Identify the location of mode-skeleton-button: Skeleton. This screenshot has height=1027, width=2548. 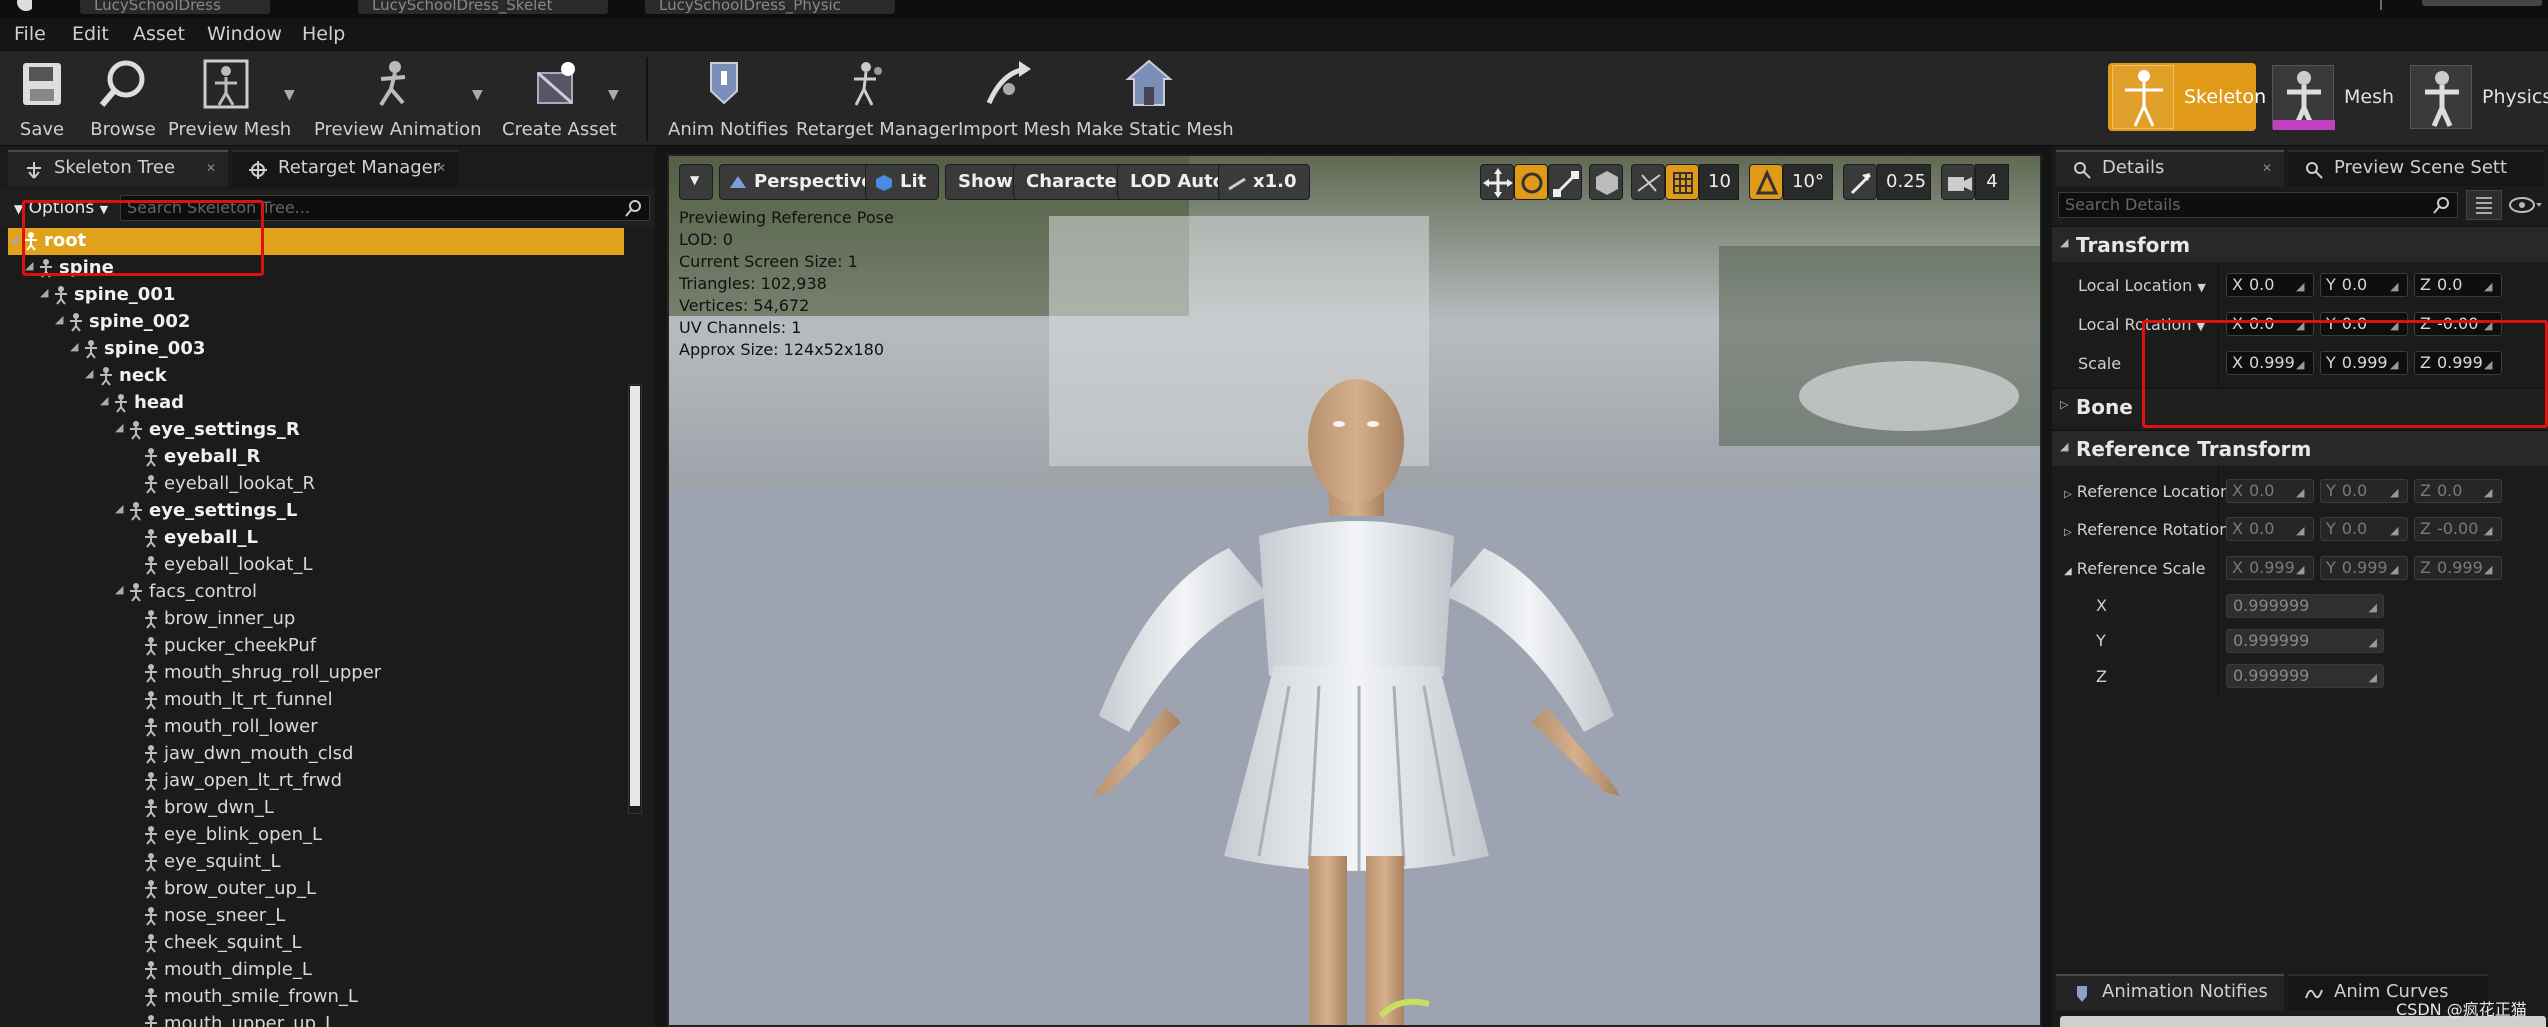
(2187, 97).